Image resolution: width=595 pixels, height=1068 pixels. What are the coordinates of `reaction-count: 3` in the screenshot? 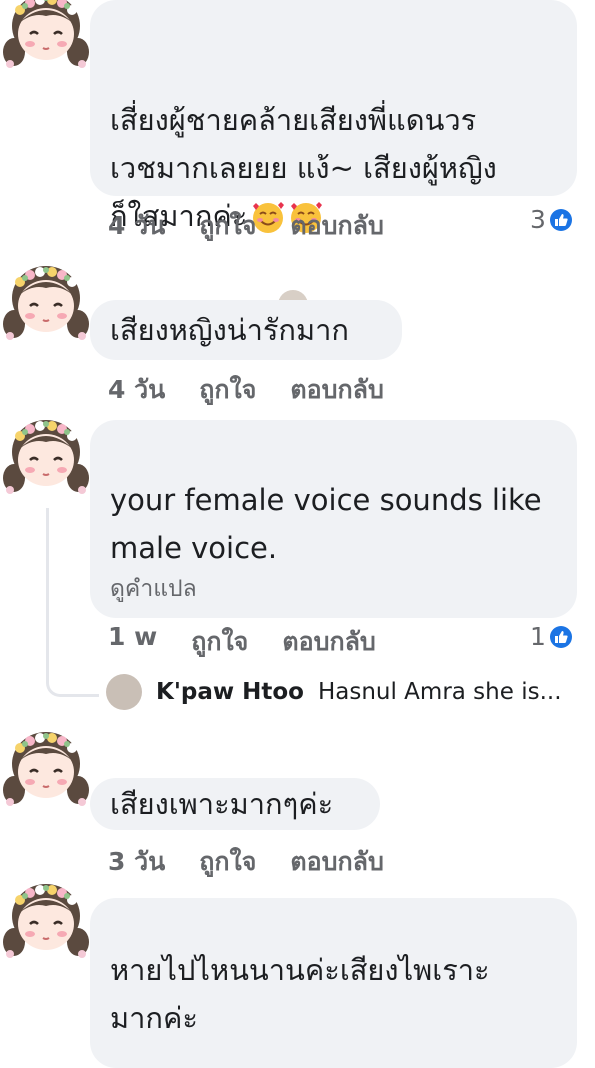 It's located at (551, 219).